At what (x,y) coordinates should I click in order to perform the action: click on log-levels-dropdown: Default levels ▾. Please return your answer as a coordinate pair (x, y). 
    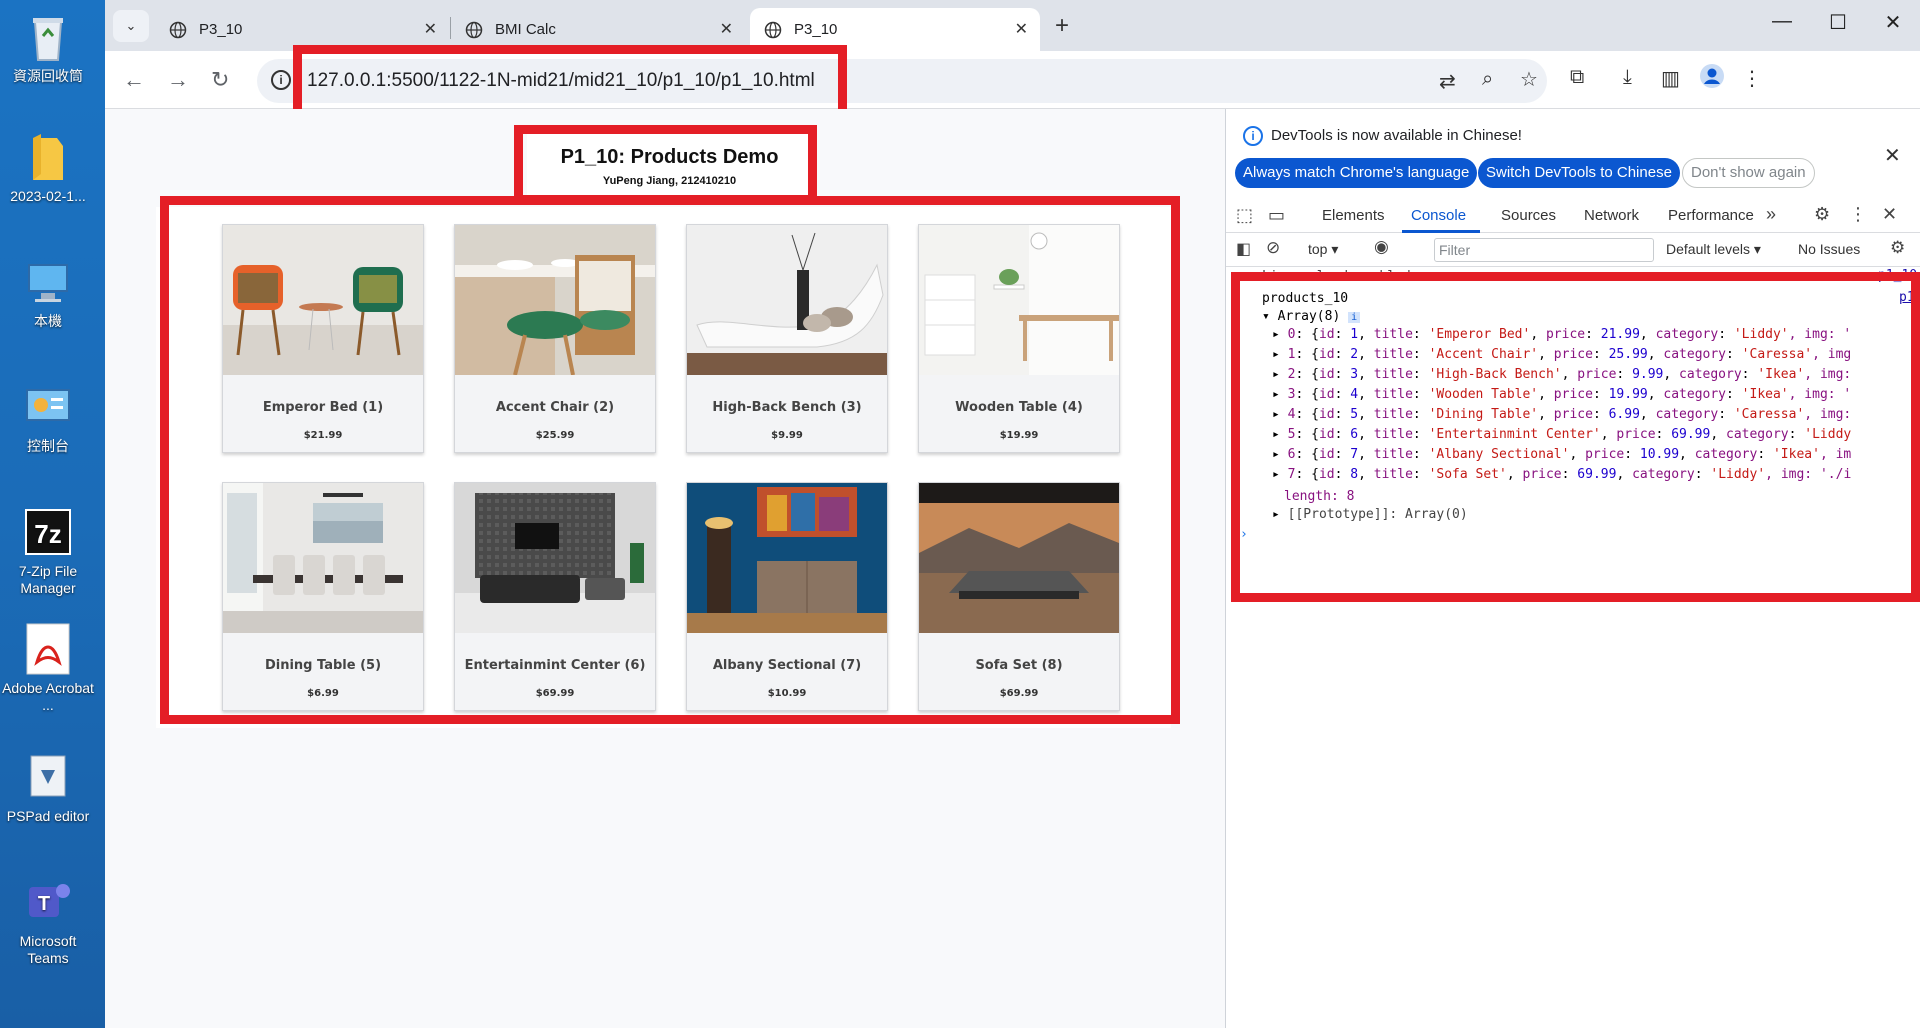
    Looking at the image, I should click on (1713, 249).